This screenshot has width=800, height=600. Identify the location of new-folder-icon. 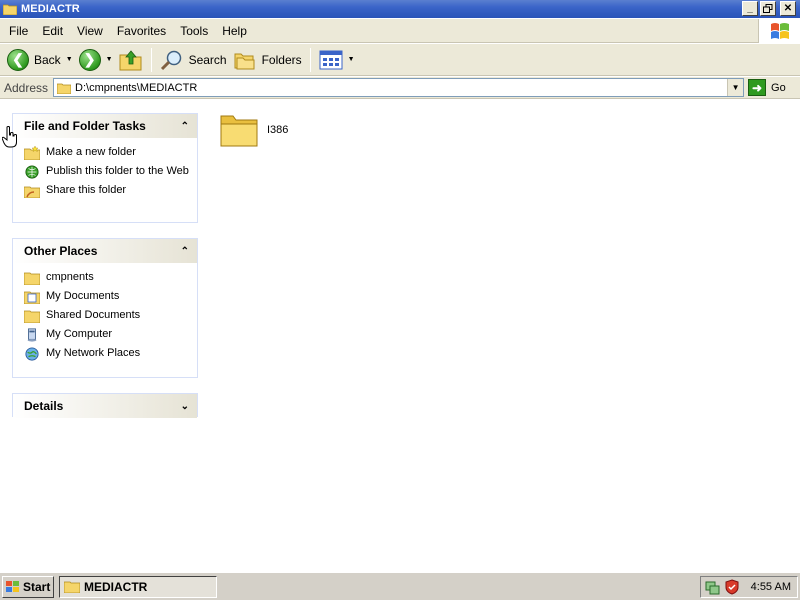
(32, 153).